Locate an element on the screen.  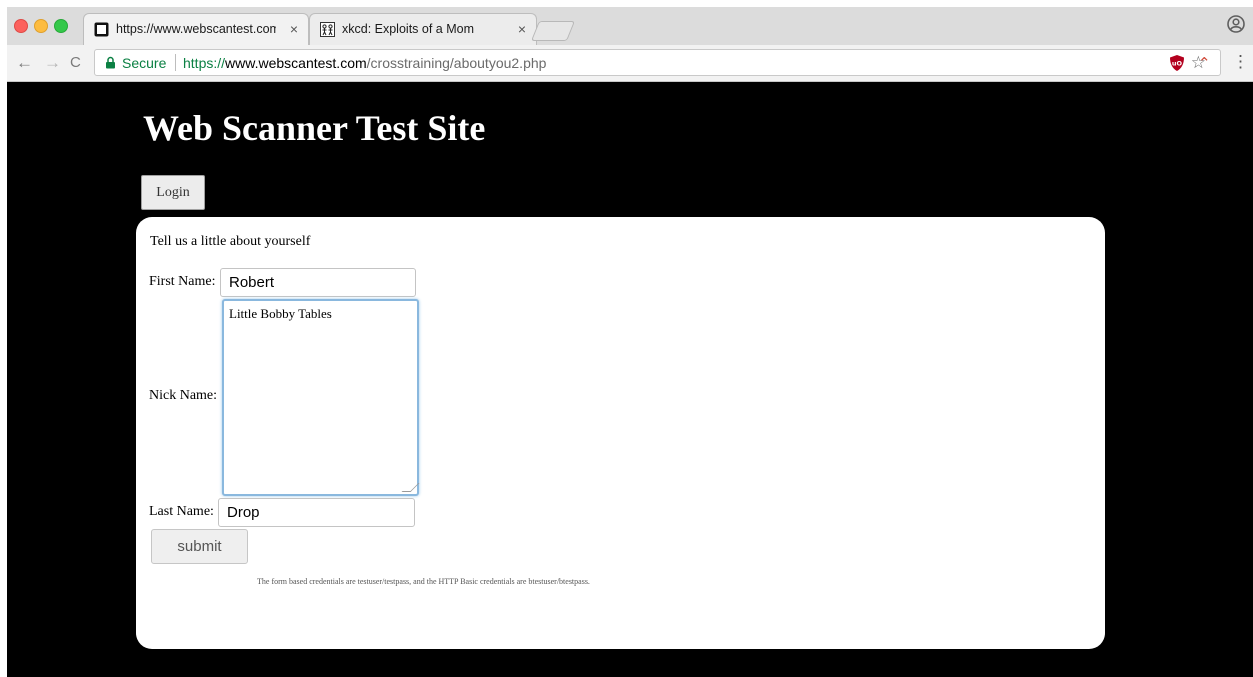
nick-name-textarea: Little Bobby Tables is located at coordinates (321, 397).